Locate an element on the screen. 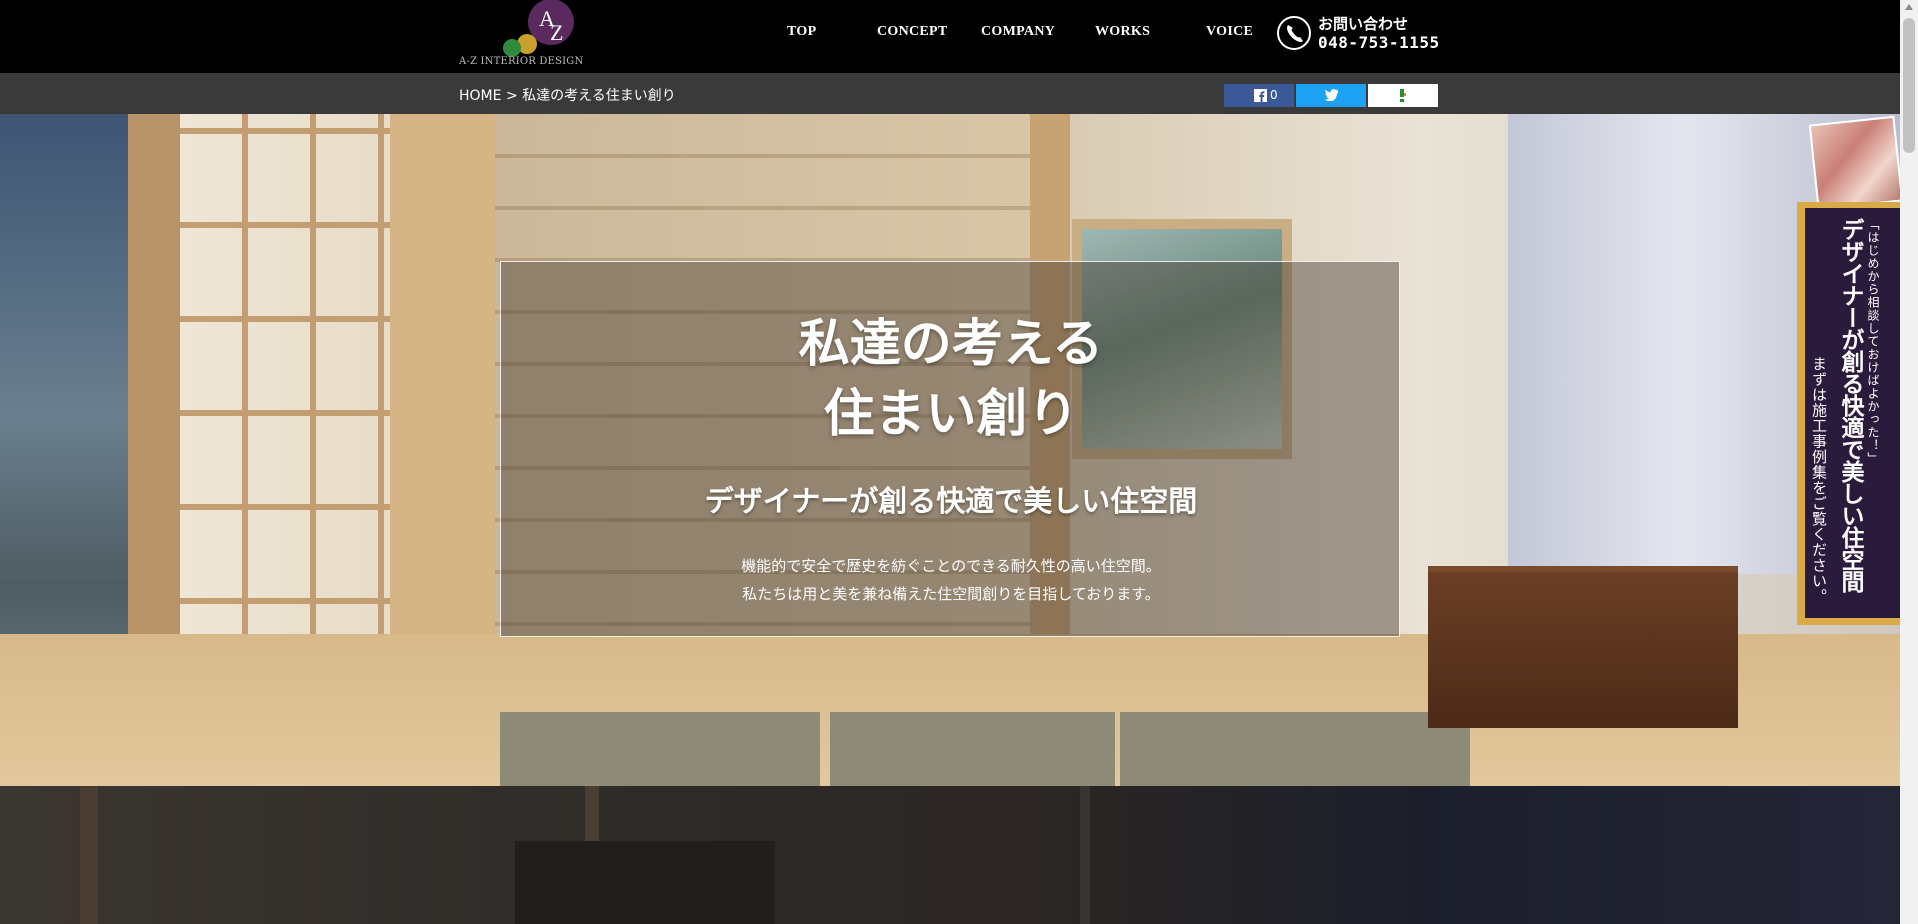  svg-text: Z is located at coordinates (556, 32).